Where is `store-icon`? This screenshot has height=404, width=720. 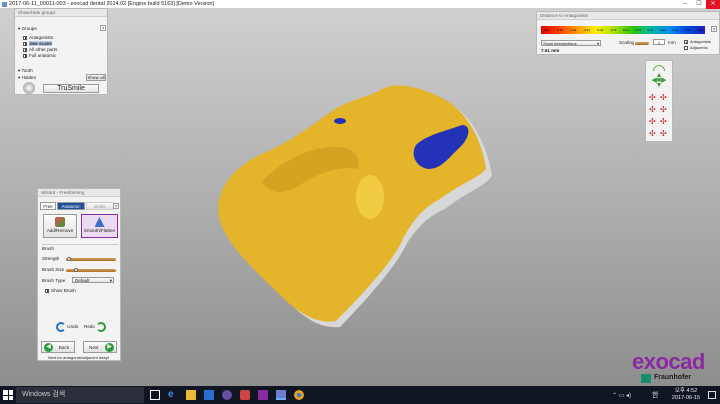 store-icon is located at coordinates (209, 395).